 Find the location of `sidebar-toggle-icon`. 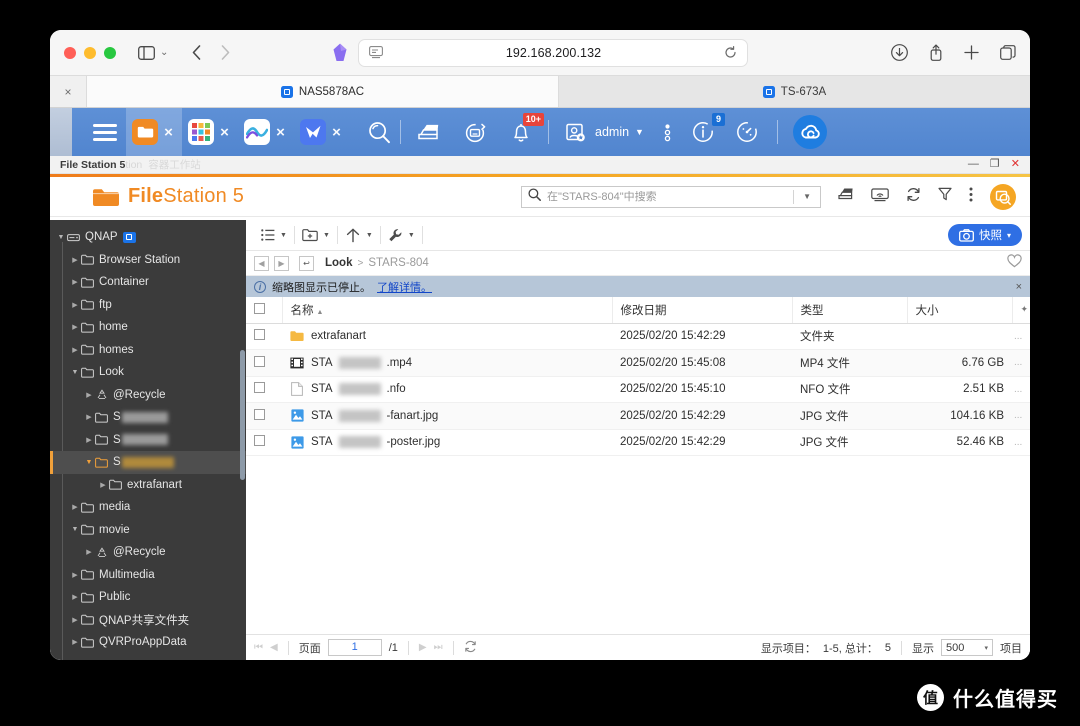

sidebar-toggle-icon is located at coordinates (146, 52).